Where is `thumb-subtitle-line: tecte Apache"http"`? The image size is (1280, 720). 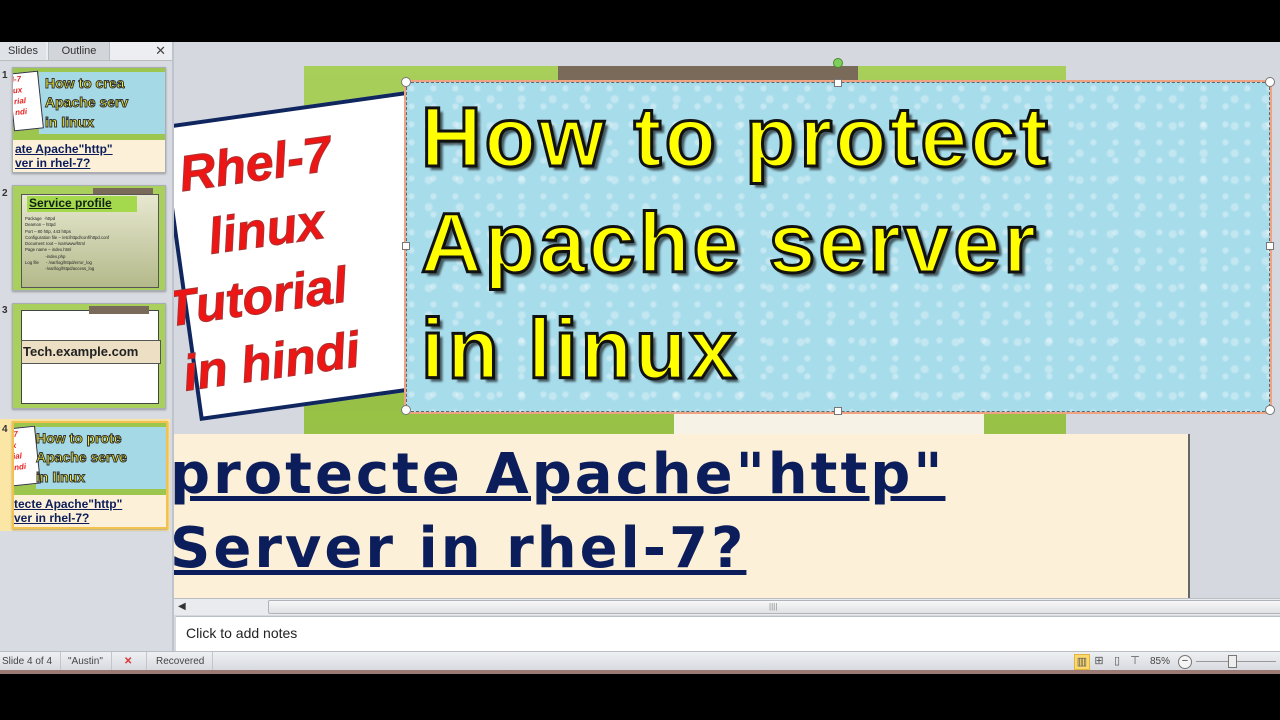
thumb-subtitle-line: tecte Apache"http" is located at coordinates (68, 504).